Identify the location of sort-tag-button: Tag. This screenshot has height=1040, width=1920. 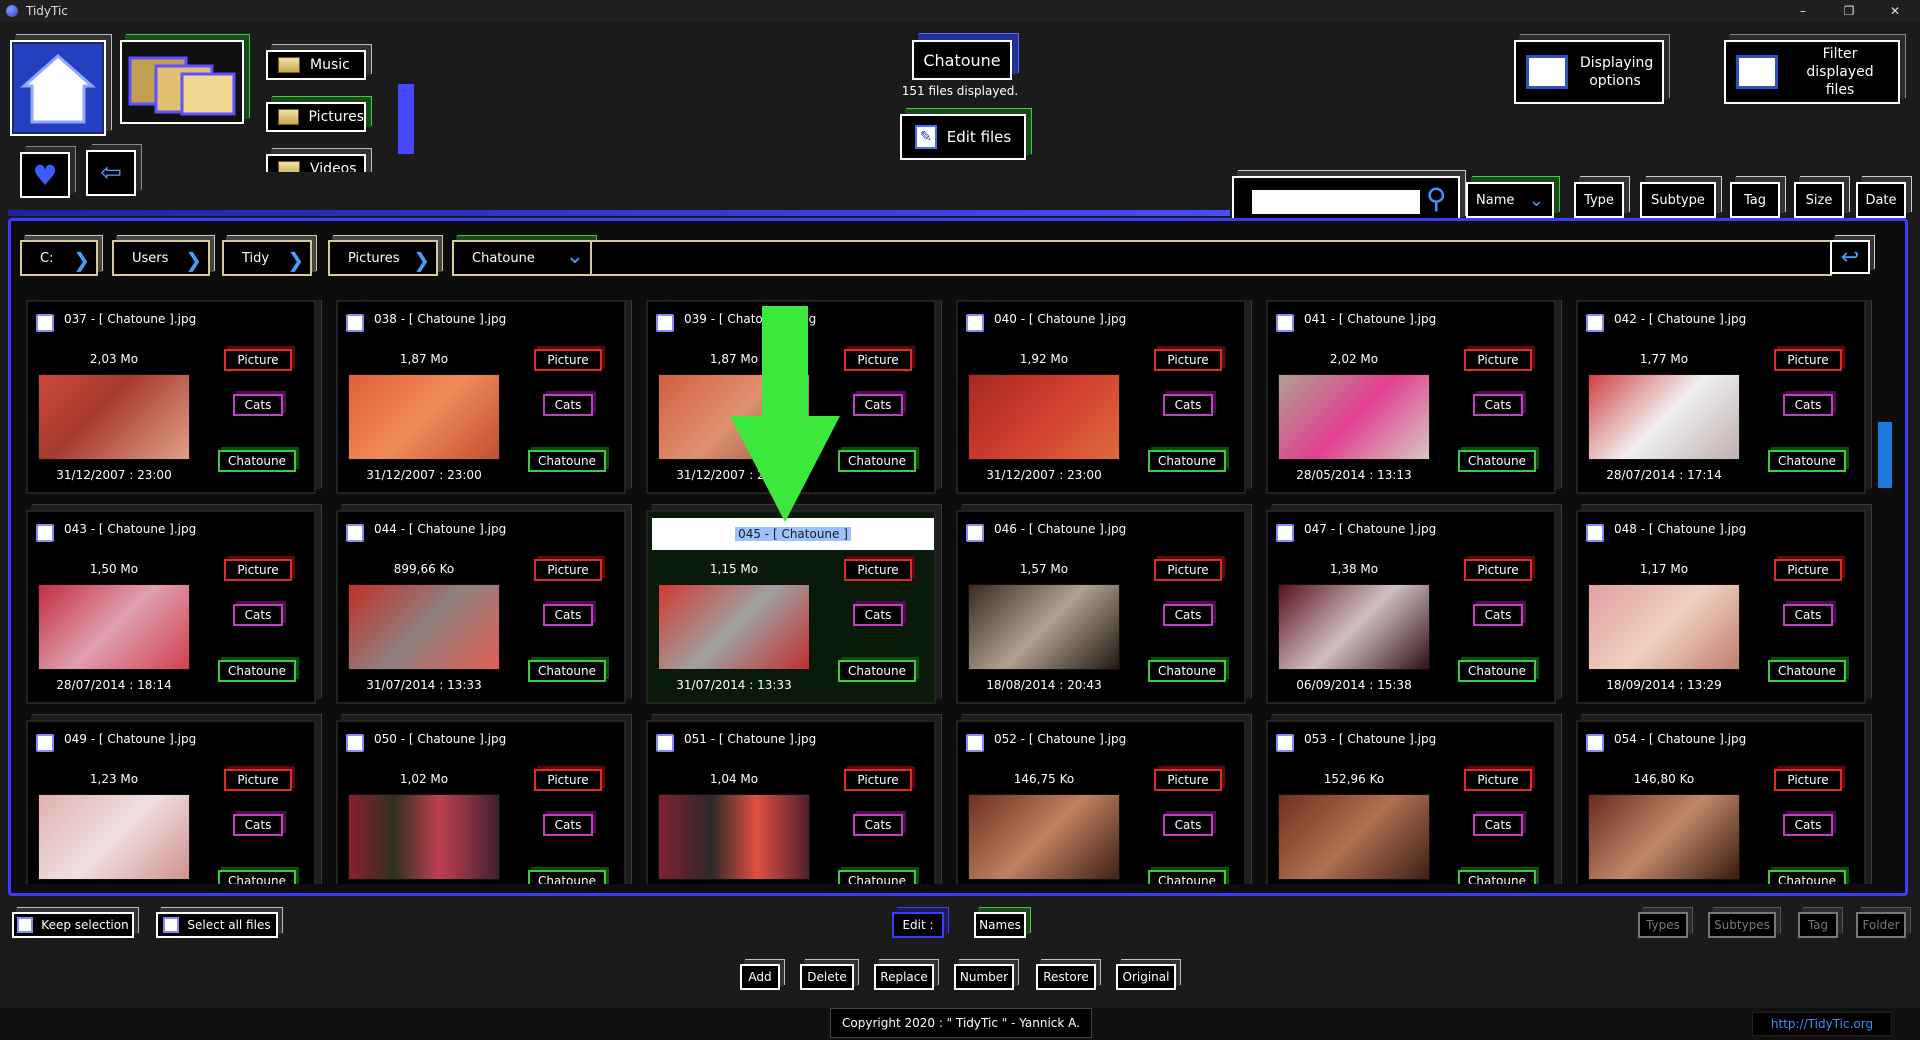
(1755, 200).